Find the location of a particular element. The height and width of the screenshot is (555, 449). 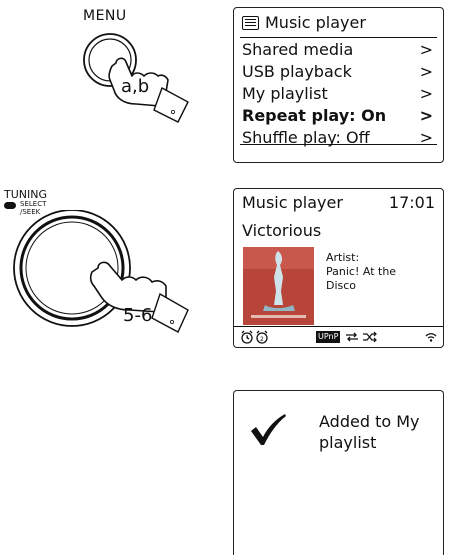

menu-item-repeat-play: Repeat play: On > is located at coordinates (337, 115).